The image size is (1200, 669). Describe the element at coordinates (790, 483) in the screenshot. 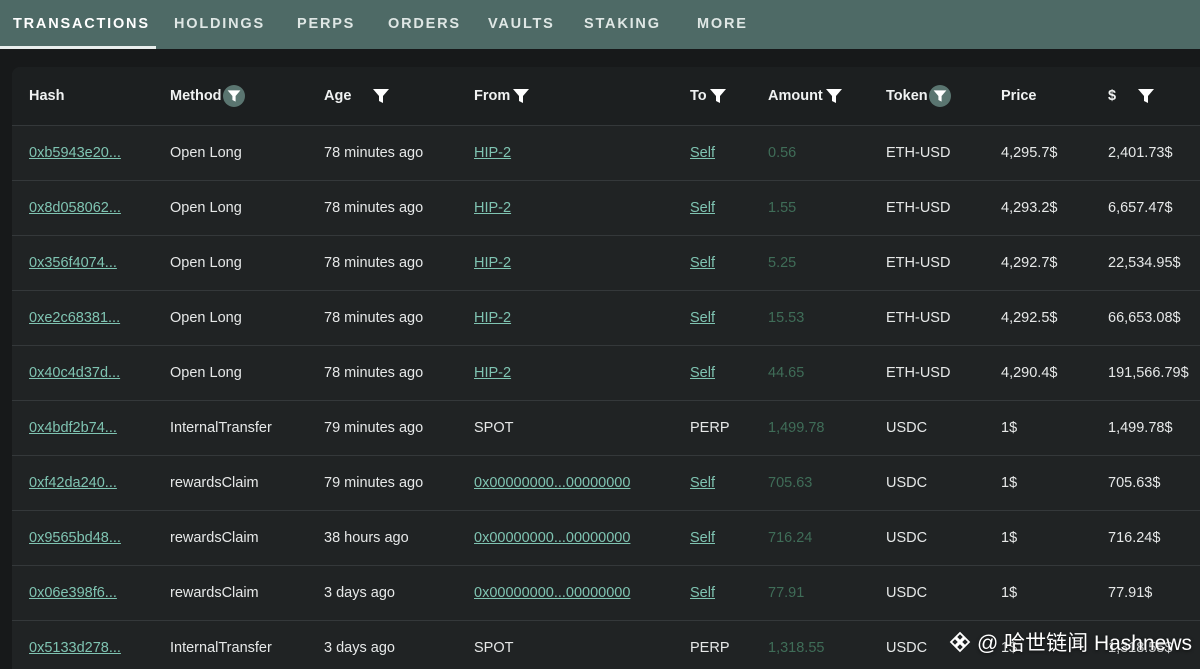

I see `amount-cell: 705.63` at that location.